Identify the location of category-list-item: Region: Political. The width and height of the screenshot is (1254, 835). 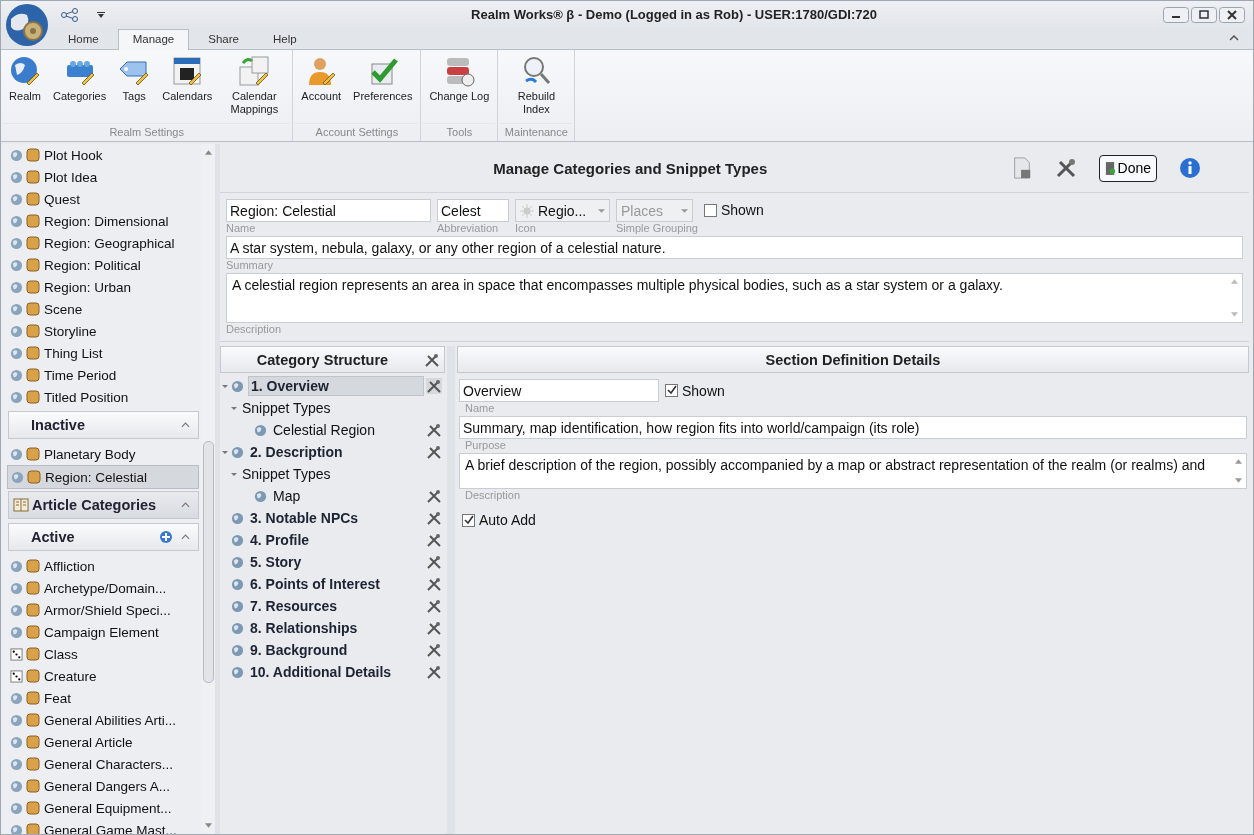
(104, 265).